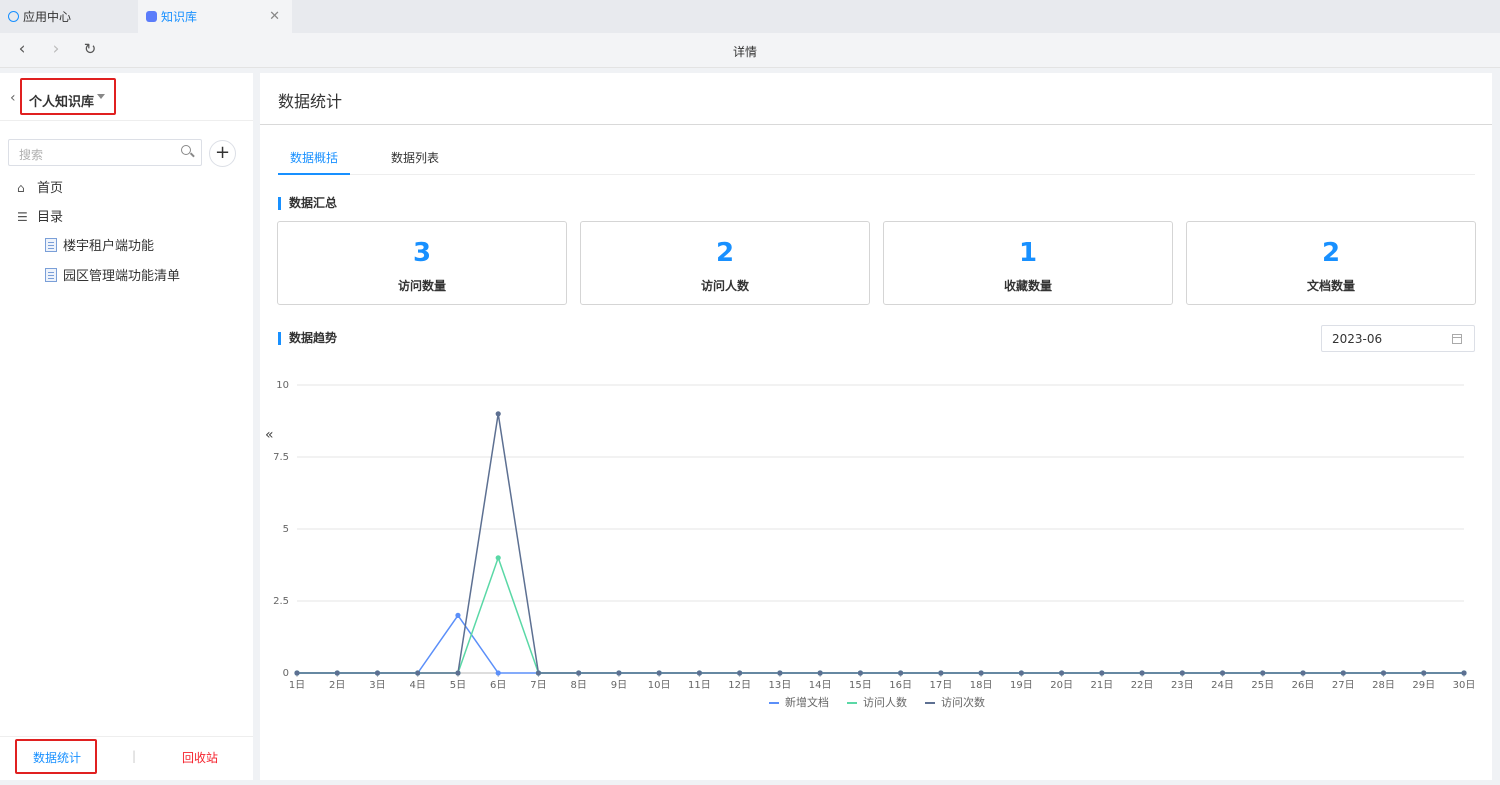  I want to click on nav-bar: ‹ › ↻ 详情, so click(750, 50).